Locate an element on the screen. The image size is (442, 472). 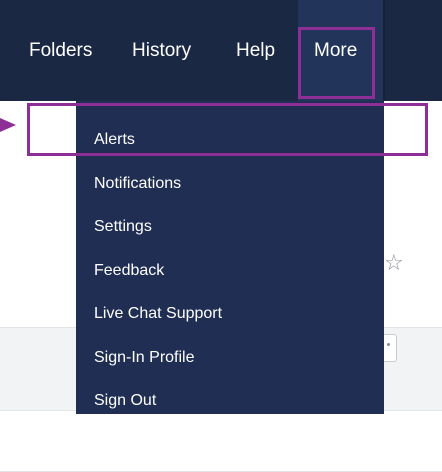
menu-item-sign-out: Sign Out is located at coordinates (125, 401).